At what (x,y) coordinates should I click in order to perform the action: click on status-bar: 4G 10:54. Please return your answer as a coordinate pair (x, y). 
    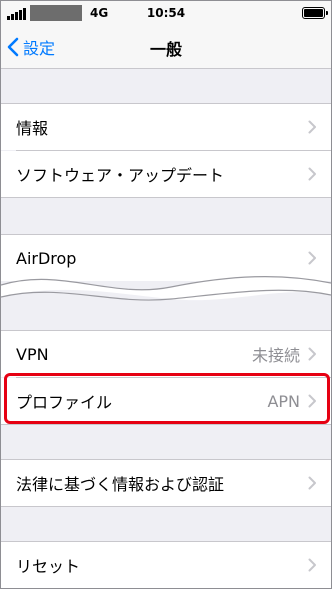
    Looking at the image, I should click on (166, 13).